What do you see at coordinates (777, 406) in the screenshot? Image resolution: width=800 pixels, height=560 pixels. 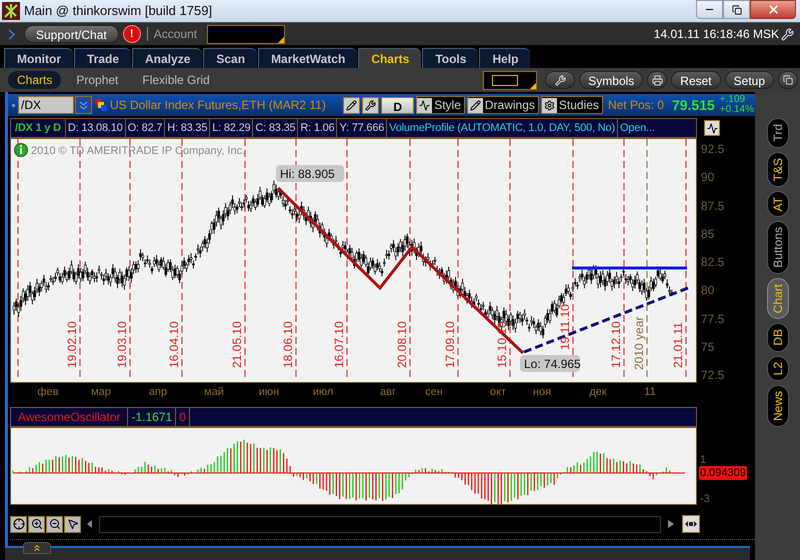 I see `side-tab: News` at bounding box center [777, 406].